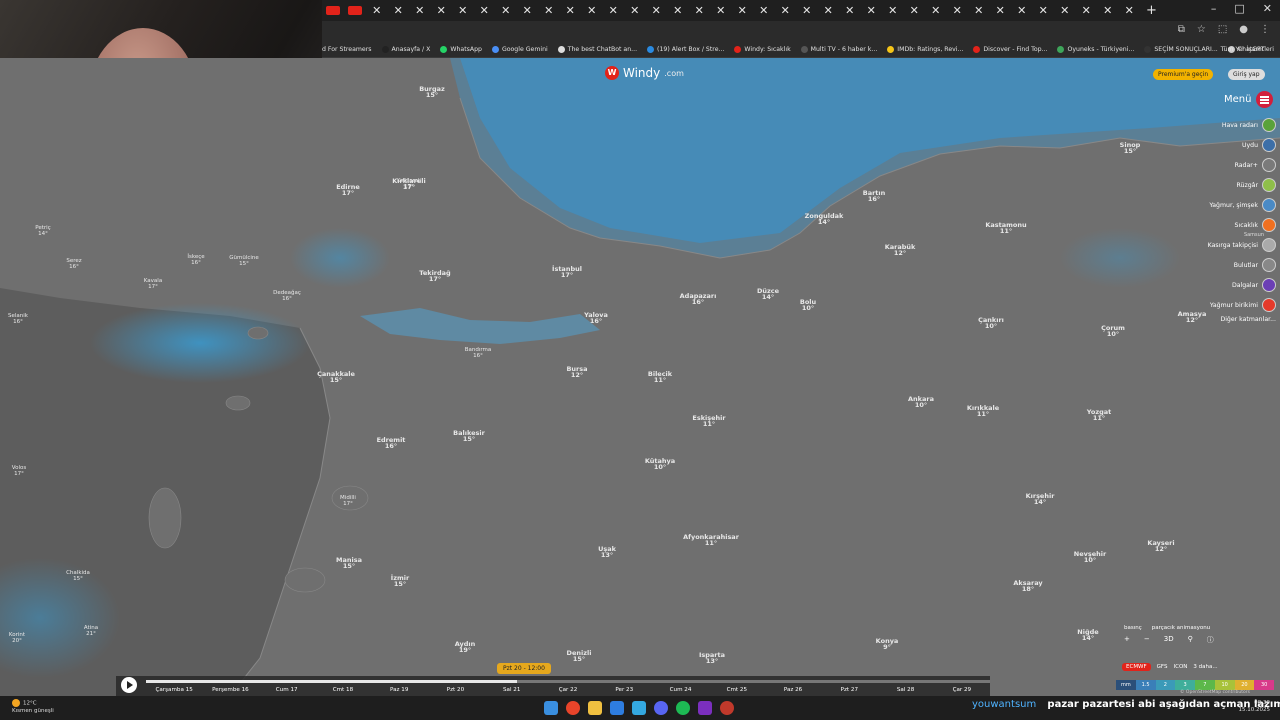 The width and height of the screenshot is (1280, 720). Describe the element at coordinates (336, 377) in the screenshot. I see `city-label: Çanakkale 15°` at that location.